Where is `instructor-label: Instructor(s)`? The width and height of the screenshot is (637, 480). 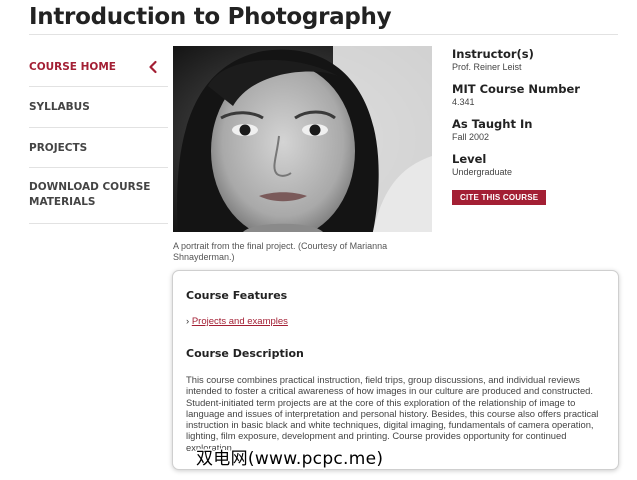 instructor-label: Instructor(s) is located at coordinates (493, 54).